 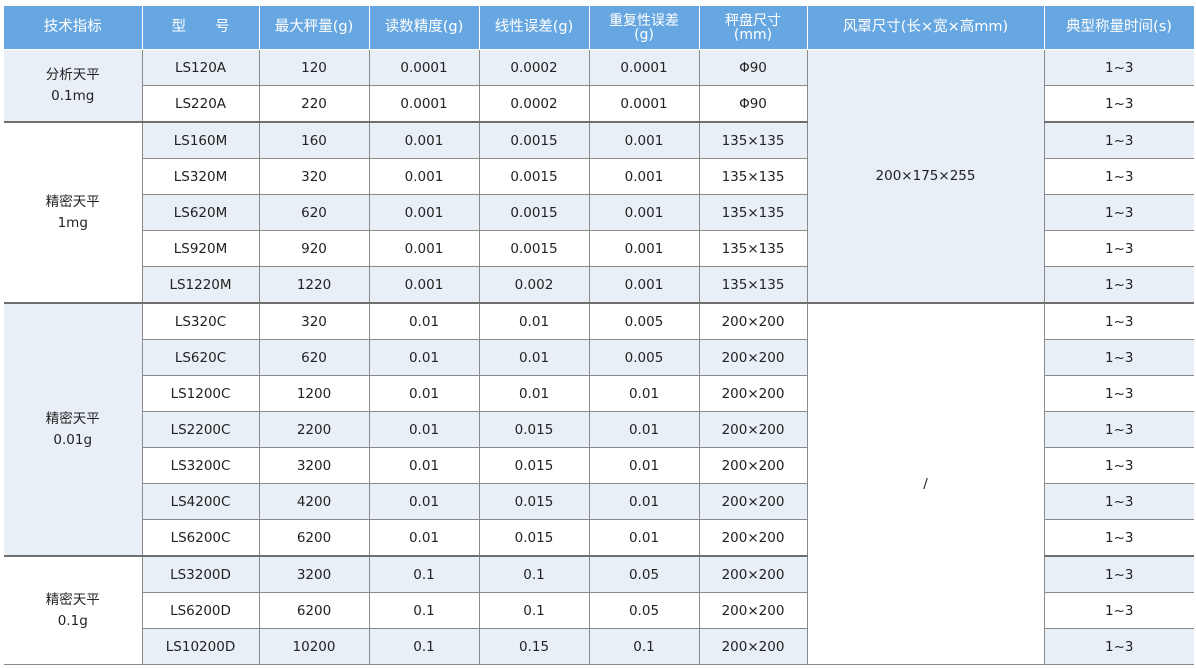 What do you see at coordinates (200, 357) in the screenshot?
I see `cell-model: LS620C` at bounding box center [200, 357].